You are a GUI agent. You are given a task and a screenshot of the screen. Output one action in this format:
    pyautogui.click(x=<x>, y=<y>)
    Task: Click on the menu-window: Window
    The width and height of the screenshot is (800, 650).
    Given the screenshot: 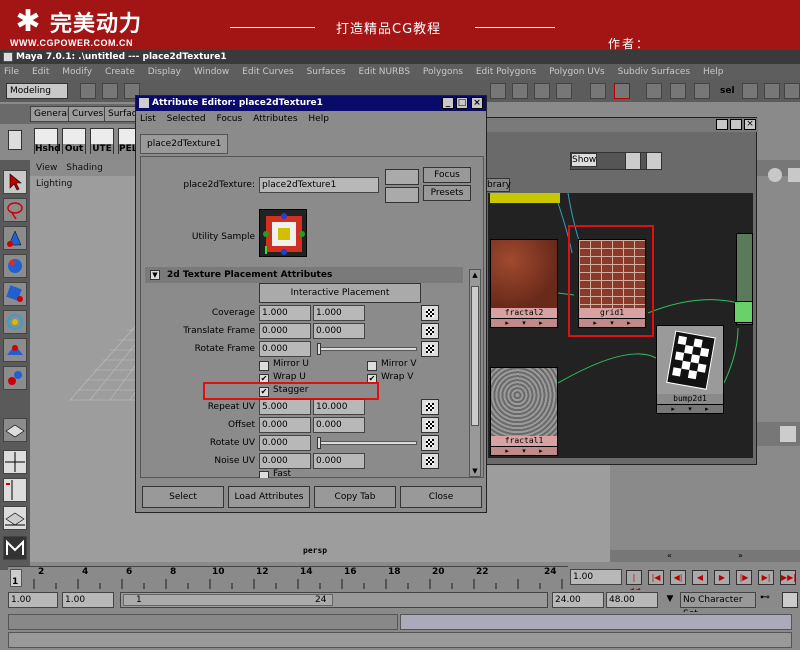 What is the action you would take?
    pyautogui.click(x=212, y=72)
    